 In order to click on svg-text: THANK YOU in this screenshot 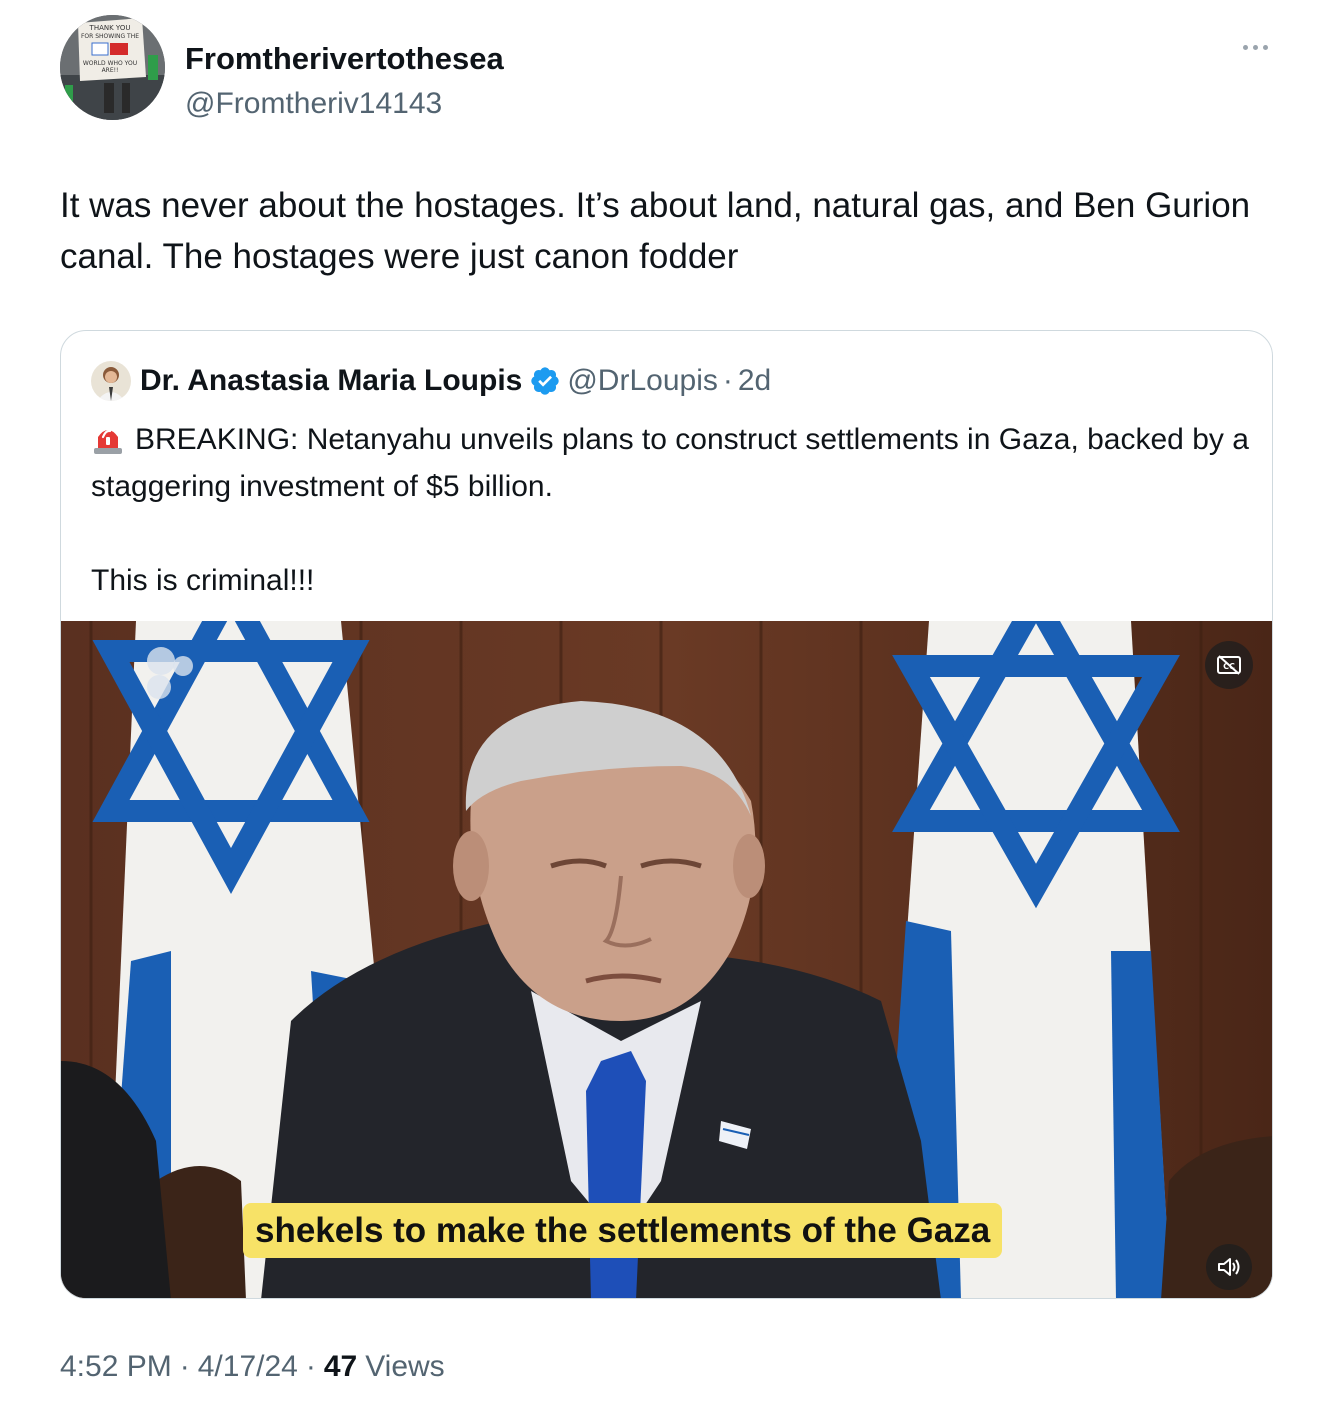, I will do `click(110, 28)`.